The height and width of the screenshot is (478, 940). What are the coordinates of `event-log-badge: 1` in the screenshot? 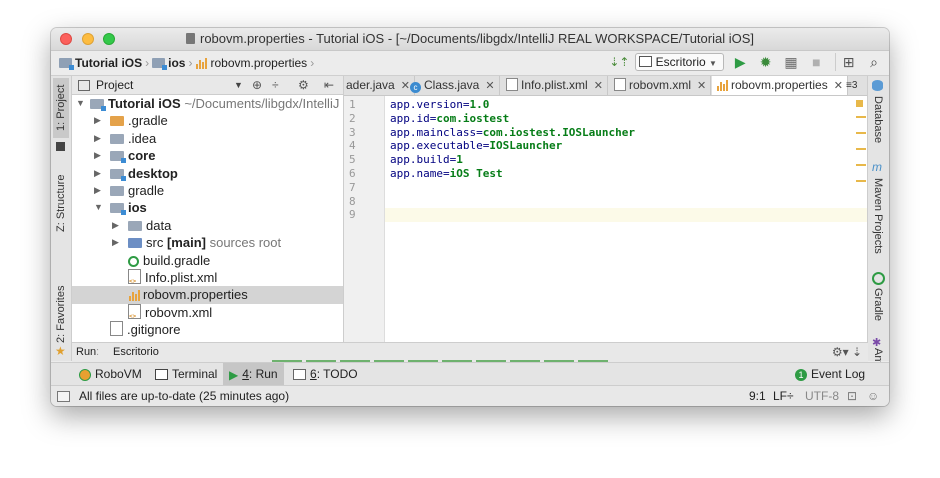 It's located at (801, 374).